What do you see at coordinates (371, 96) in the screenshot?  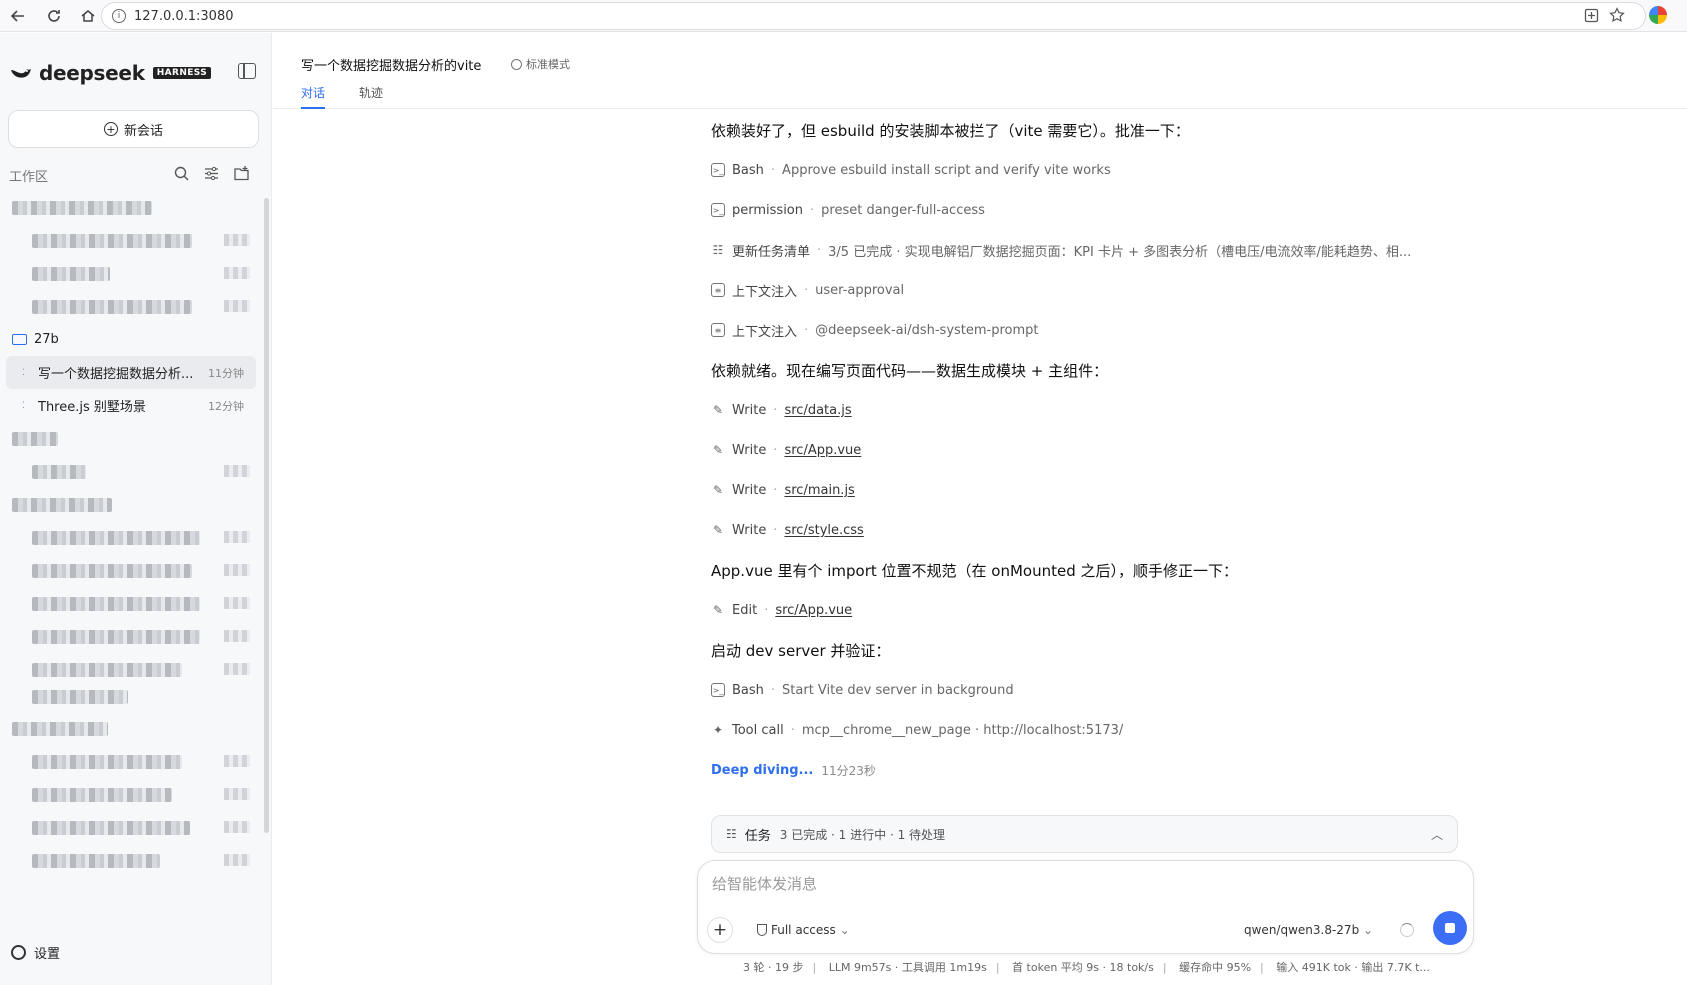 I see `tab-trace: 轨迹` at bounding box center [371, 96].